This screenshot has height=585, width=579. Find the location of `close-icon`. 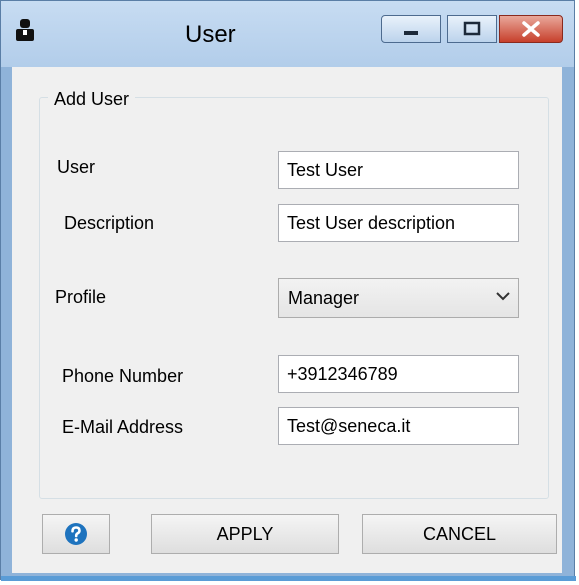

close-icon is located at coordinates (531, 29).